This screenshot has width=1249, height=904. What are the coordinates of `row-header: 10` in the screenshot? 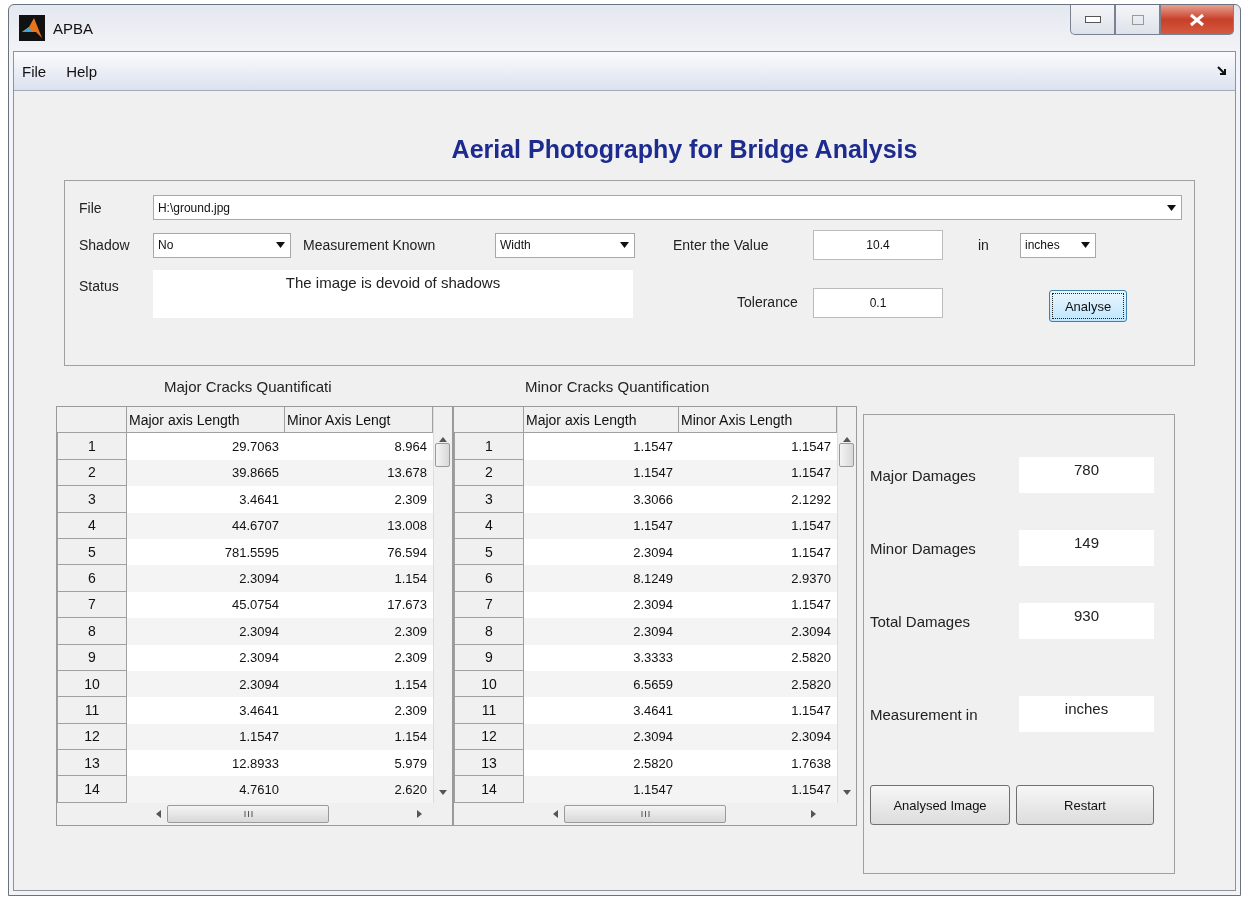 It's located at (489, 684).